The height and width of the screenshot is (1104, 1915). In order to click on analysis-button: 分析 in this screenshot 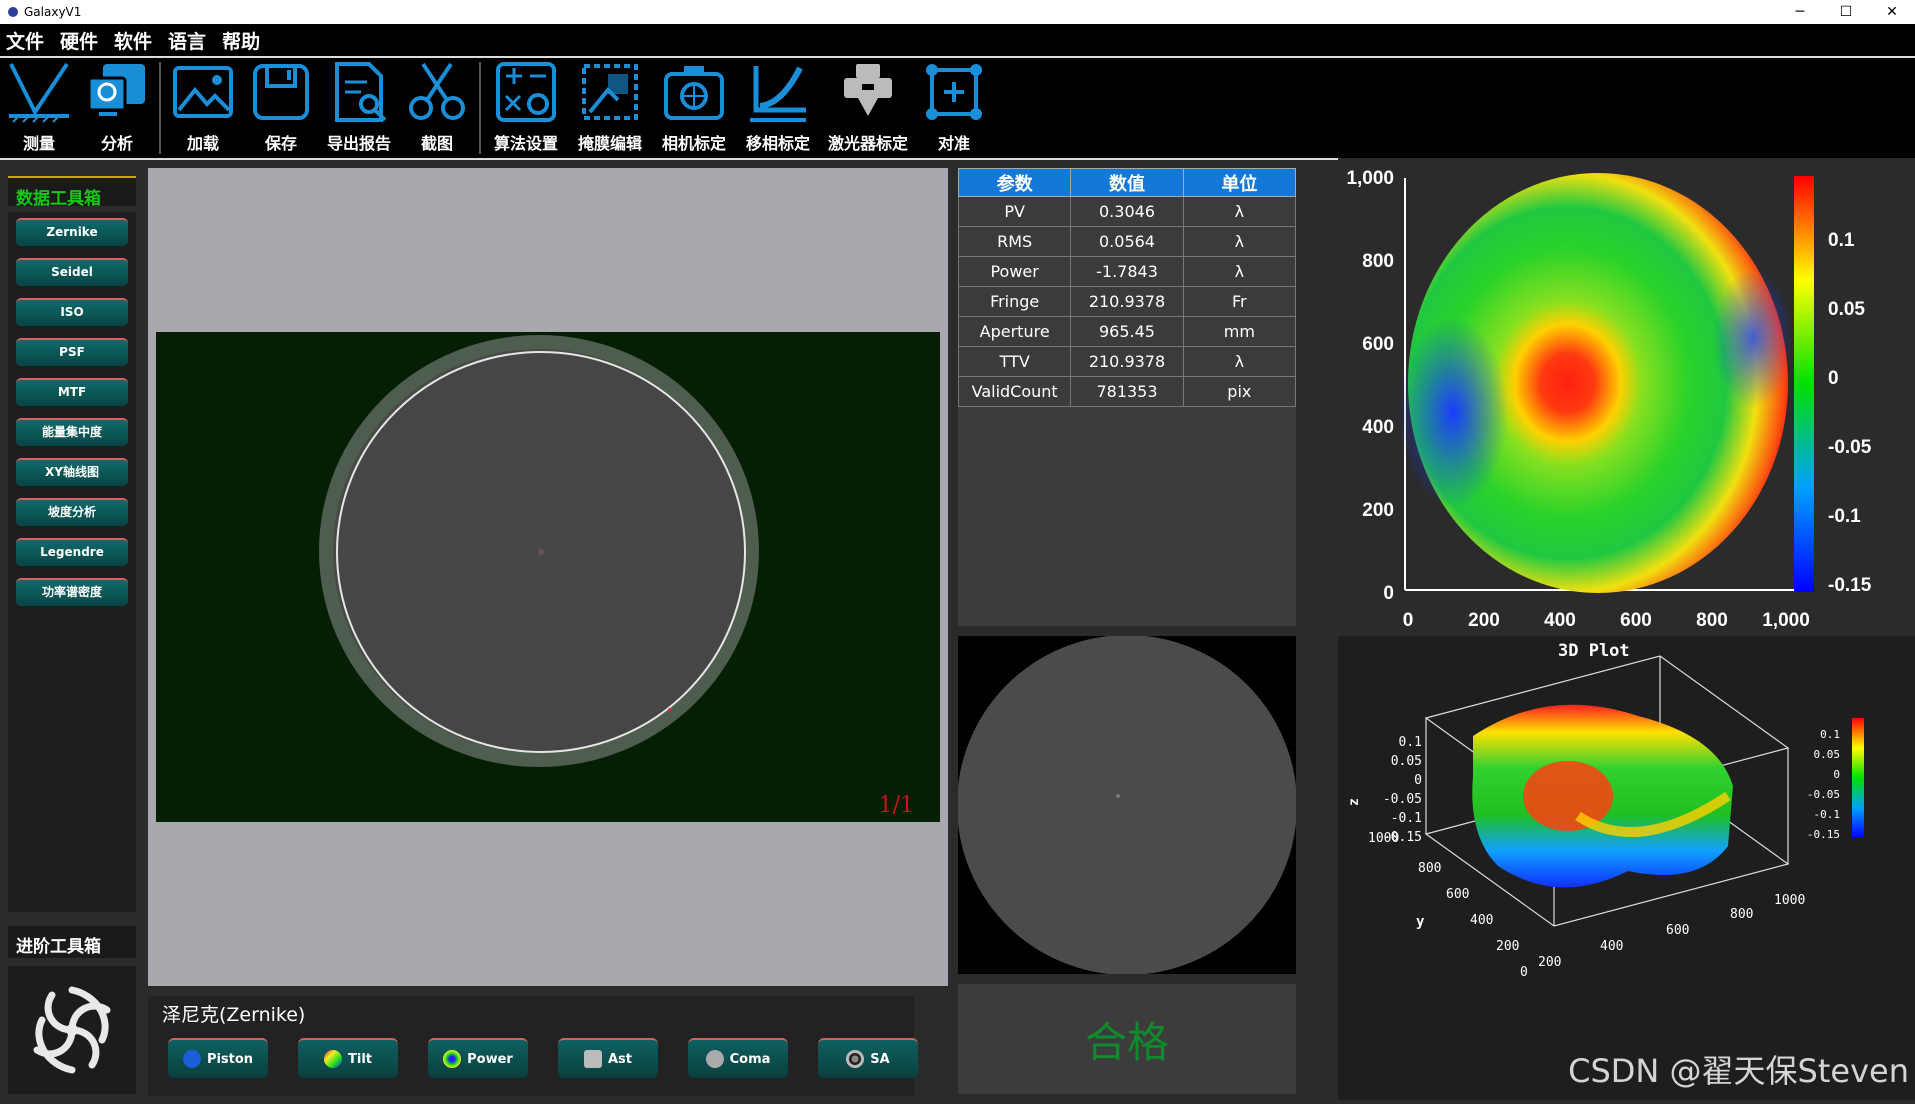, I will do `click(117, 108)`.